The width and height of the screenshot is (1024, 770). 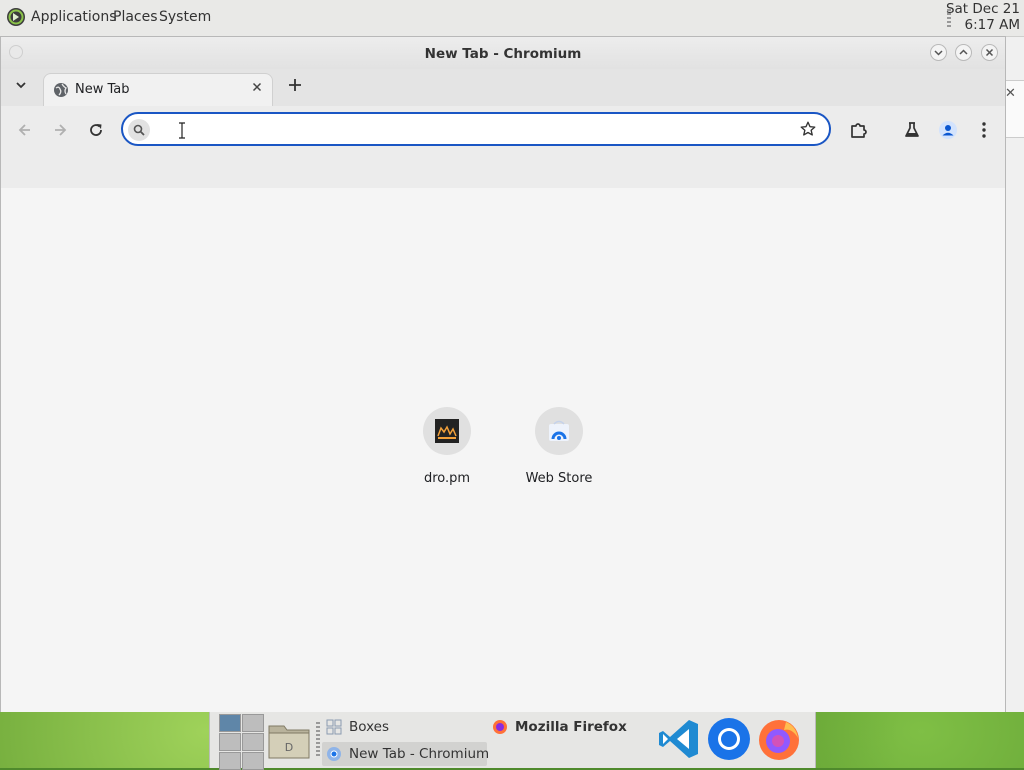 I want to click on tab-new-tab: New Tab, so click(x=158, y=89).